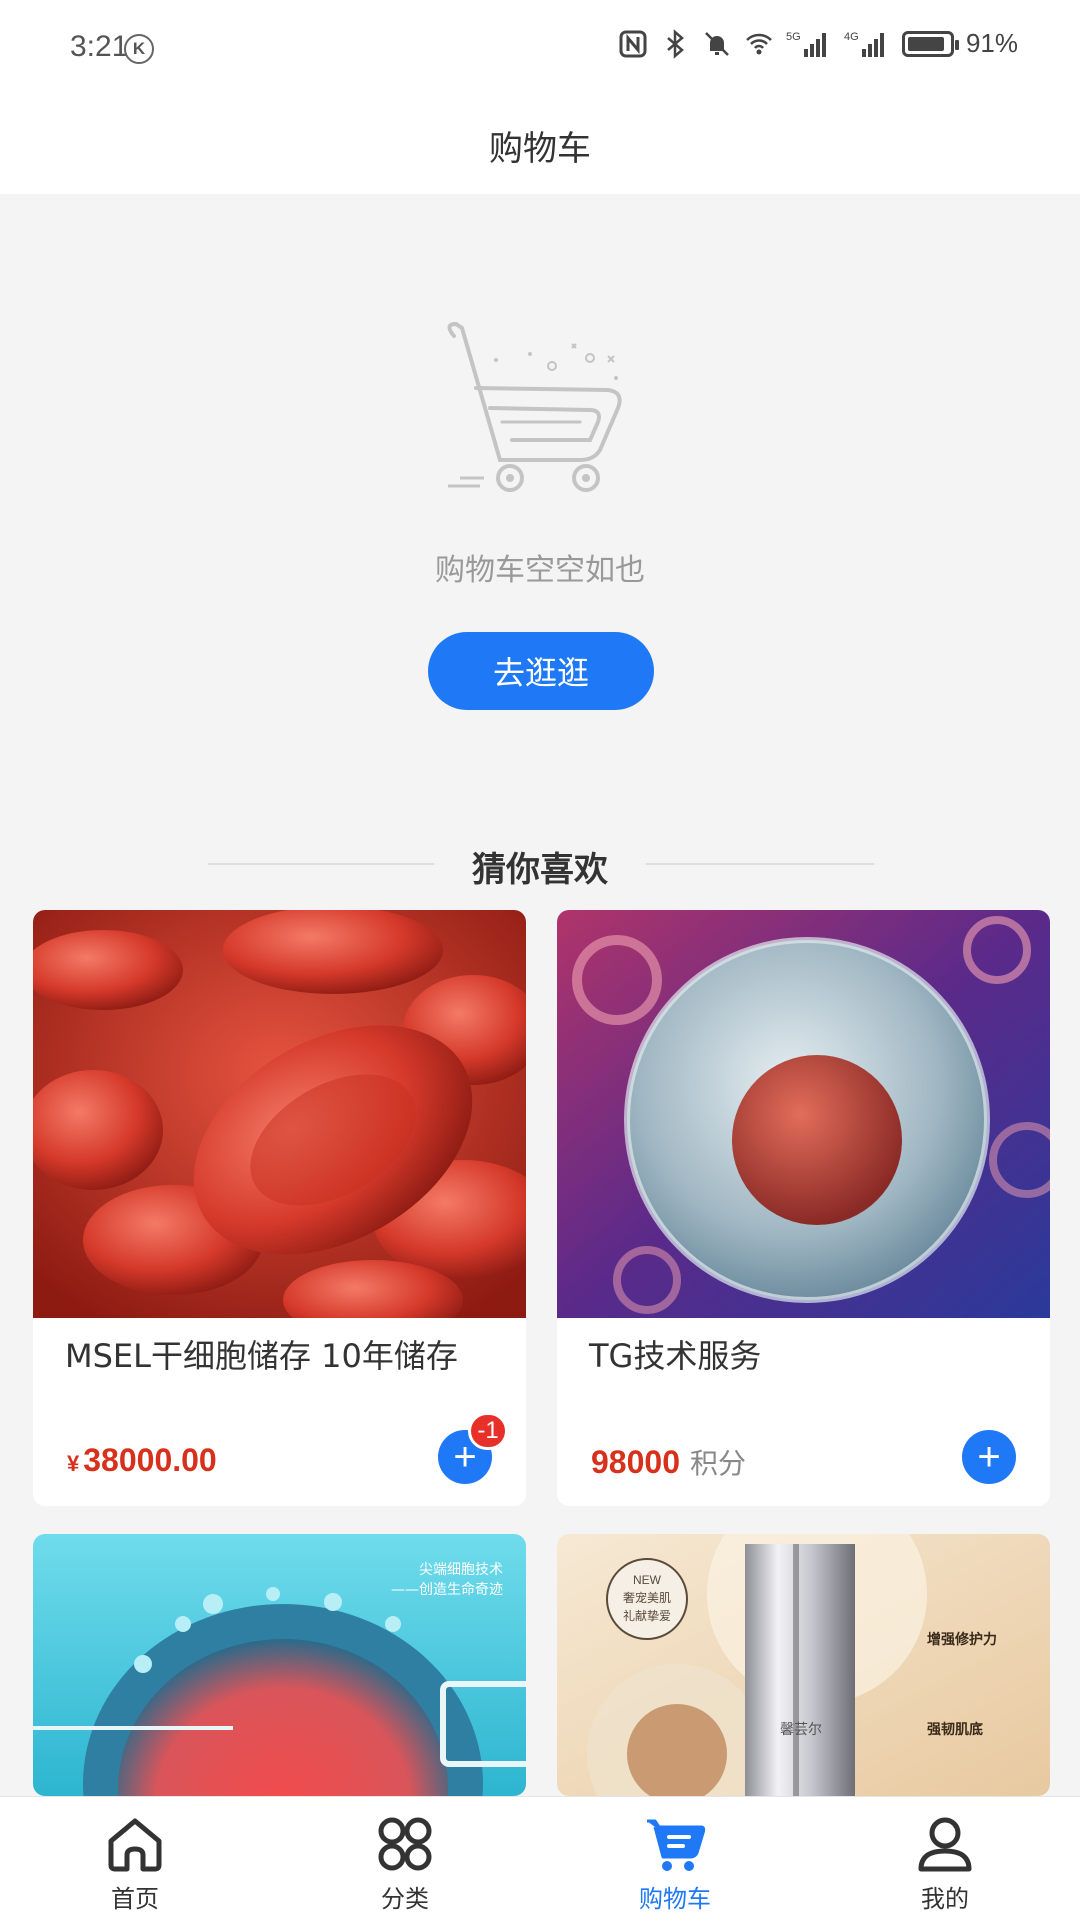 The height and width of the screenshot is (1921, 1080). What do you see at coordinates (633, 43) in the screenshot?
I see `nfc-icon` at bounding box center [633, 43].